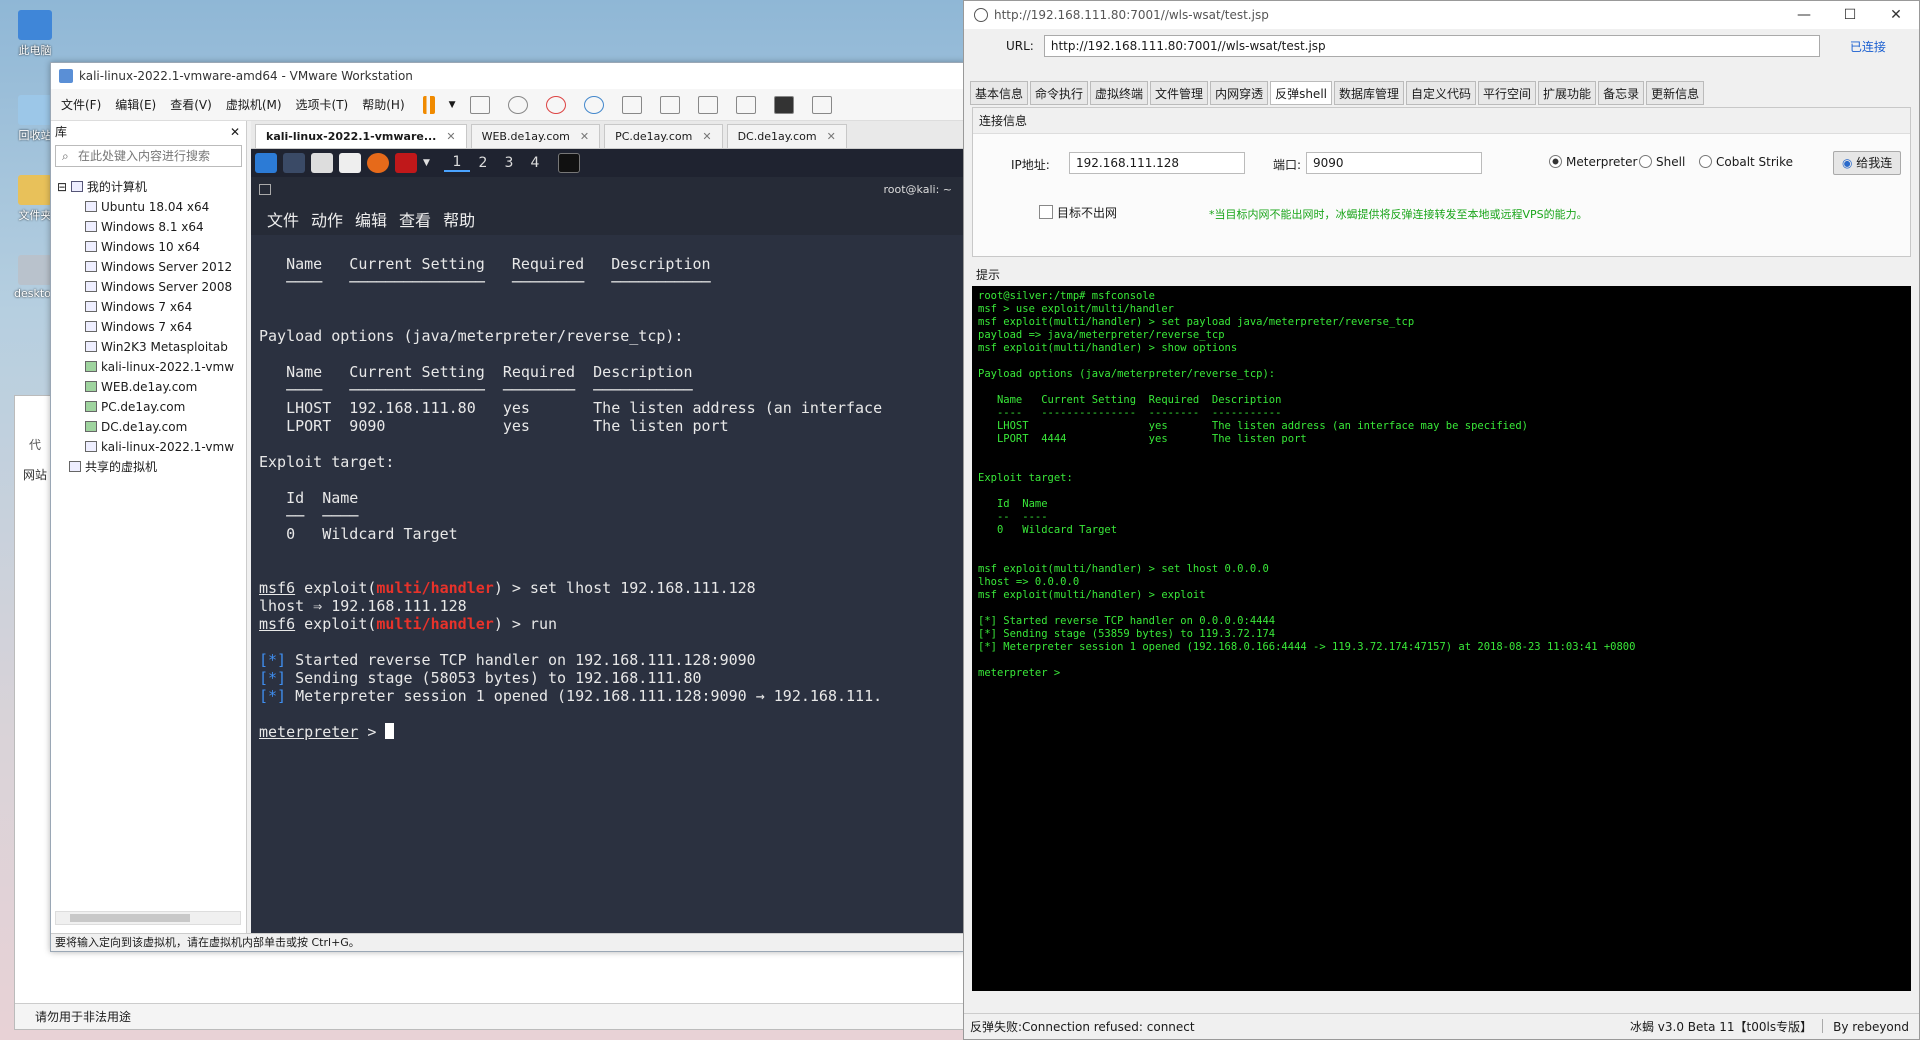 This screenshot has height=1040, width=1920. Describe the element at coordinates (151, 247) in the screenshot. I see `tree-item: Windows 10 x64` at that location.